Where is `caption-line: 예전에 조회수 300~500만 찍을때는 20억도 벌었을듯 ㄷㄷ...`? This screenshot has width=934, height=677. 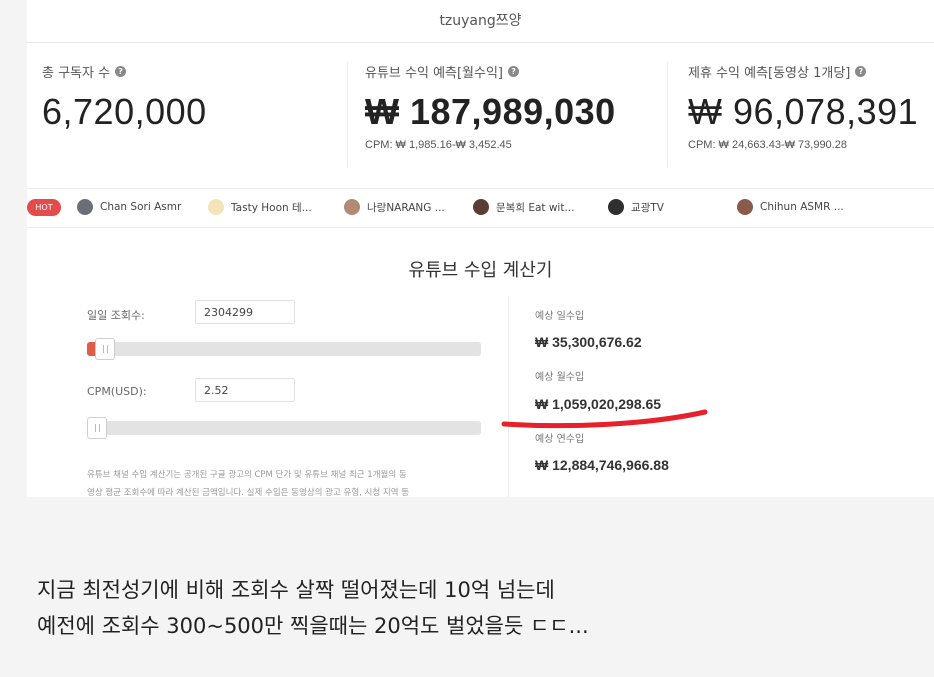
caption-line: 예전에 조회수 300~500만 찍을때는 20억도 벌었을듯 ㄷㄷ... is located at coordinates (313, 626).